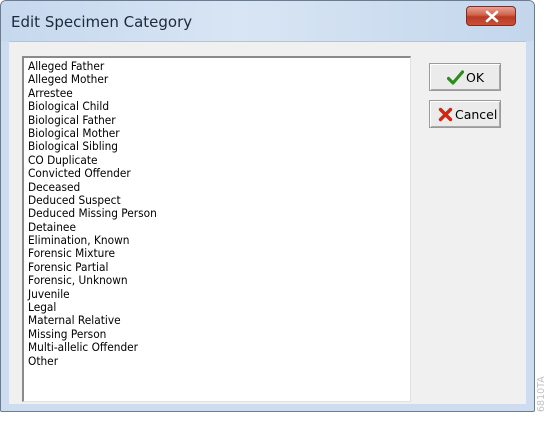 Image resolution: width=546 pixels, height=421 pixels. Describe the element at coordinates (445, 114) in the screenshot. I see `red-x-icon` at that location.